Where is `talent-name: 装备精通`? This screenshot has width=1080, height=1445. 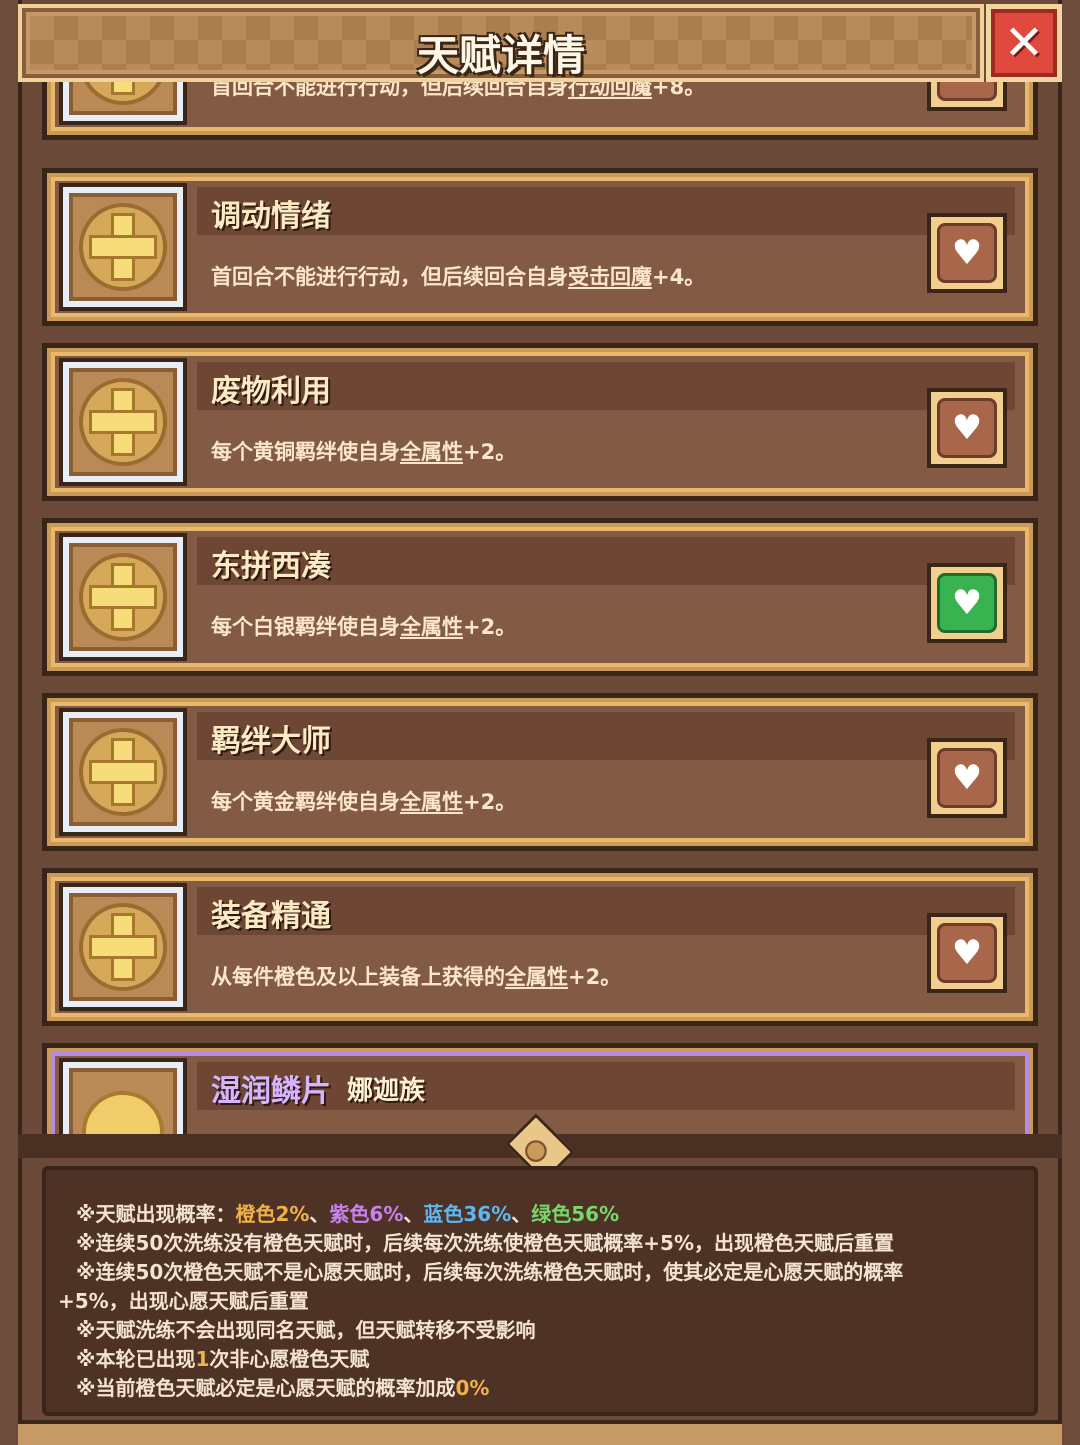 talent-name: 装备精通 is located at coordinates (271, 916).